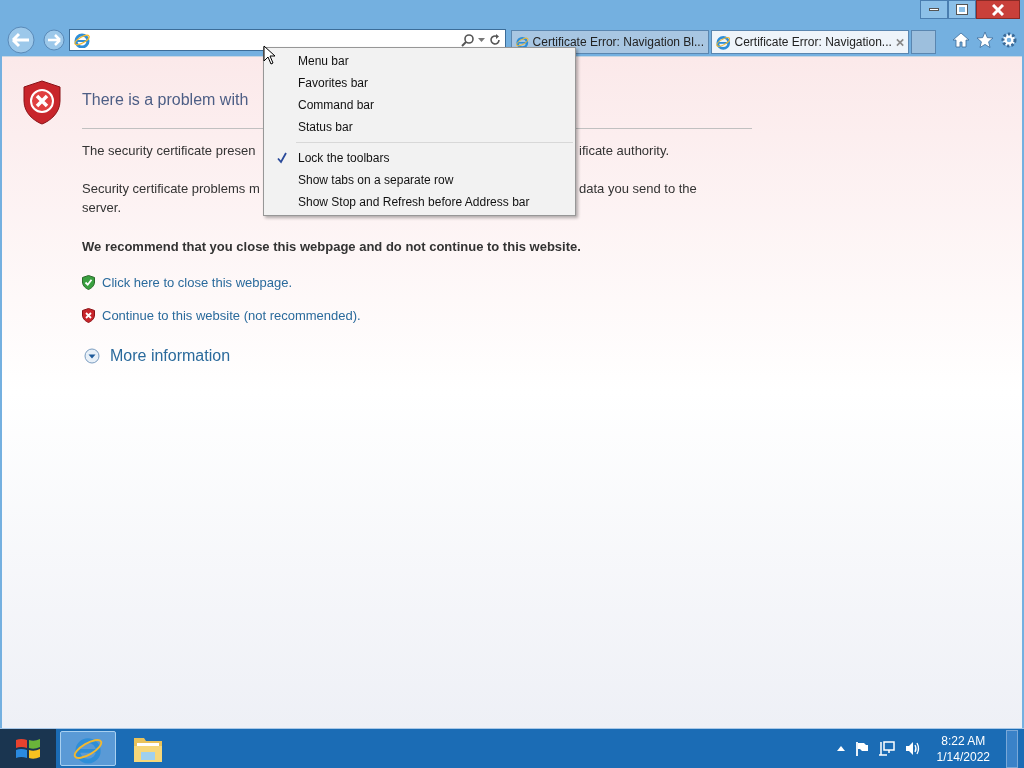 Image resolution: width=1024 pixels, height=768 pixels. Describe the element at coordinates (961, 40) in the screenshot. I see `home-icon` at that location.